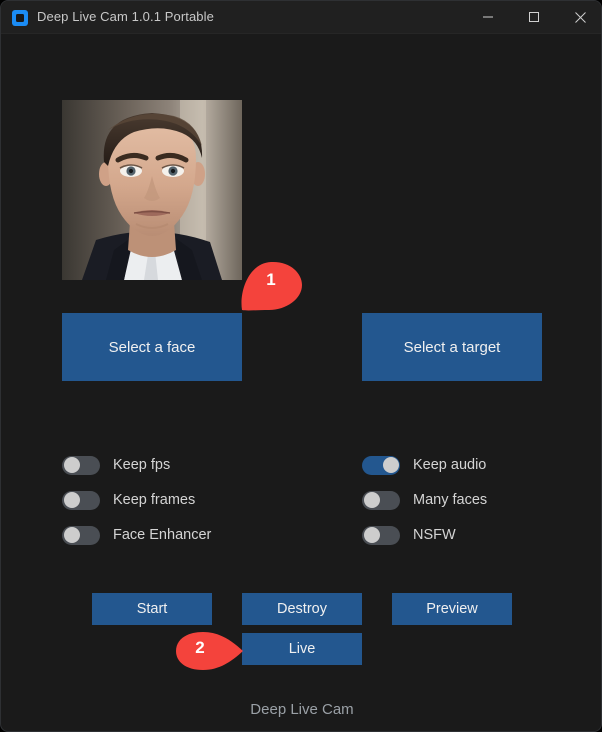  What do you see at coordinates (452, 609) in the screenshot?
I see `preview-button: Preview` at bounding box center [452, 609].